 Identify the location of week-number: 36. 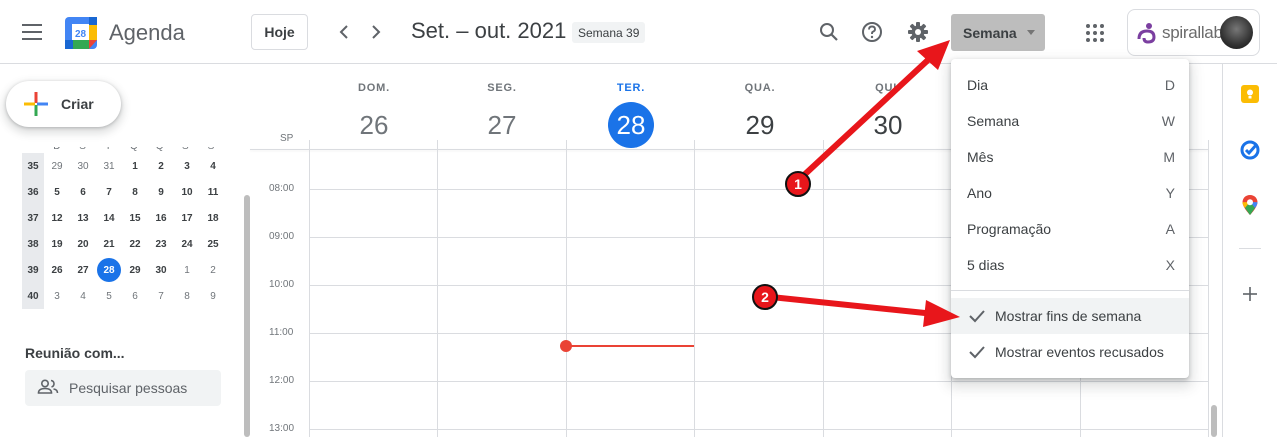
(33, 192).